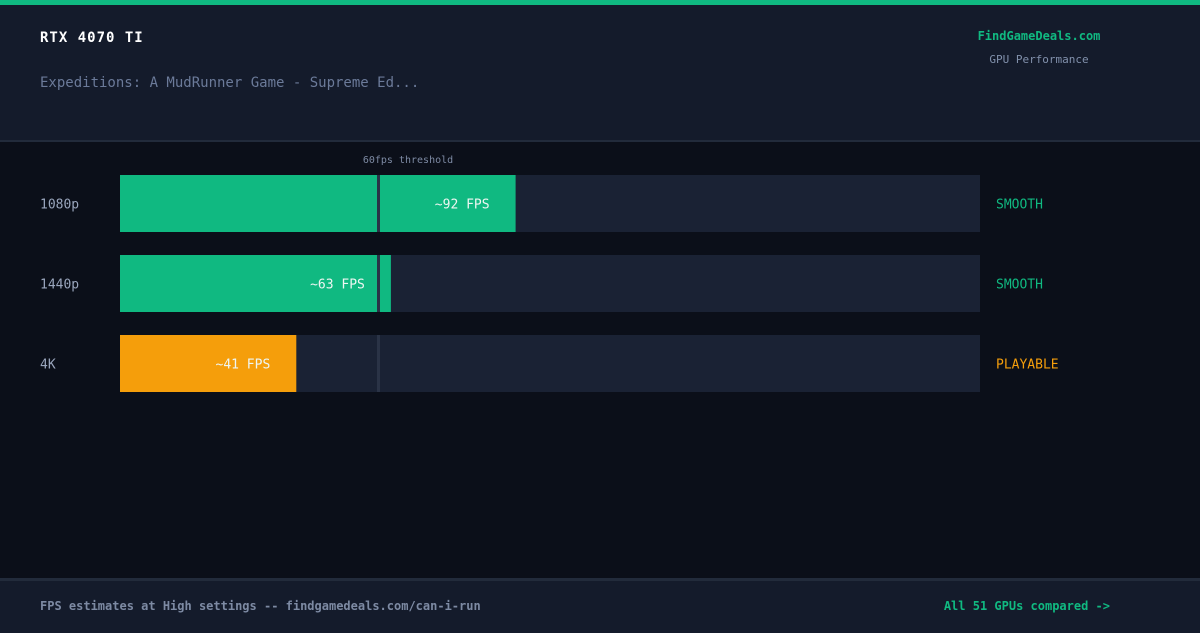 This screenshot has height=633, width=1200. Describe the element at coordinates (462, 205) in the screenshot. I see `fps-value-label: ~92 FPS` at that location.